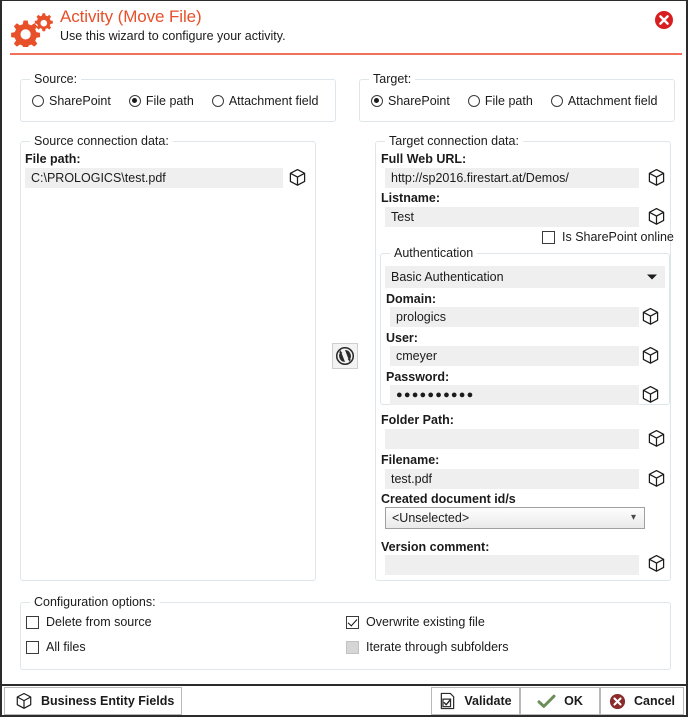 The image size is (688, 717). What do you see at coordinates (650, 355) in the screenshot?
I see `auth-user-cube-icon` at bounding box center [650, 355].